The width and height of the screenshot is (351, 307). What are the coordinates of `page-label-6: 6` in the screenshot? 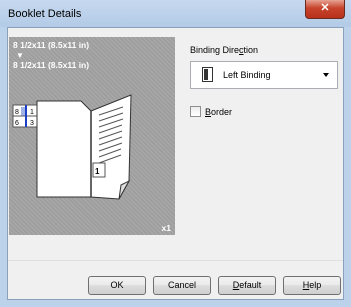 It's located at (17, 123).